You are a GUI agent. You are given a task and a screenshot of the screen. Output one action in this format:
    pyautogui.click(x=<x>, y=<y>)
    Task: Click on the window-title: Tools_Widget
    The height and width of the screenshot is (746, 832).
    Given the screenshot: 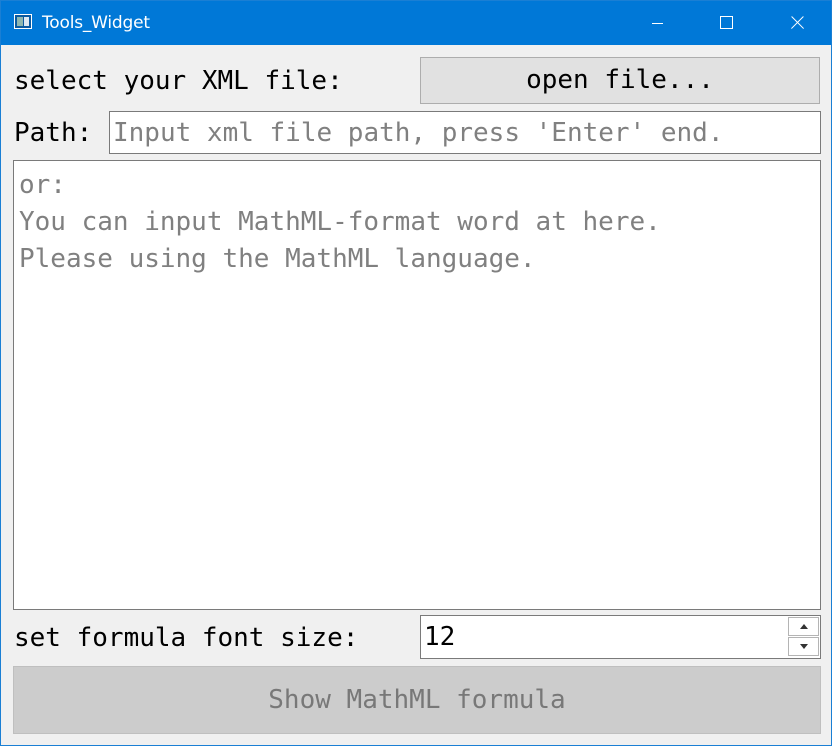 What is the action you would take?
    pyautogui.click(x=96, y=23)
    